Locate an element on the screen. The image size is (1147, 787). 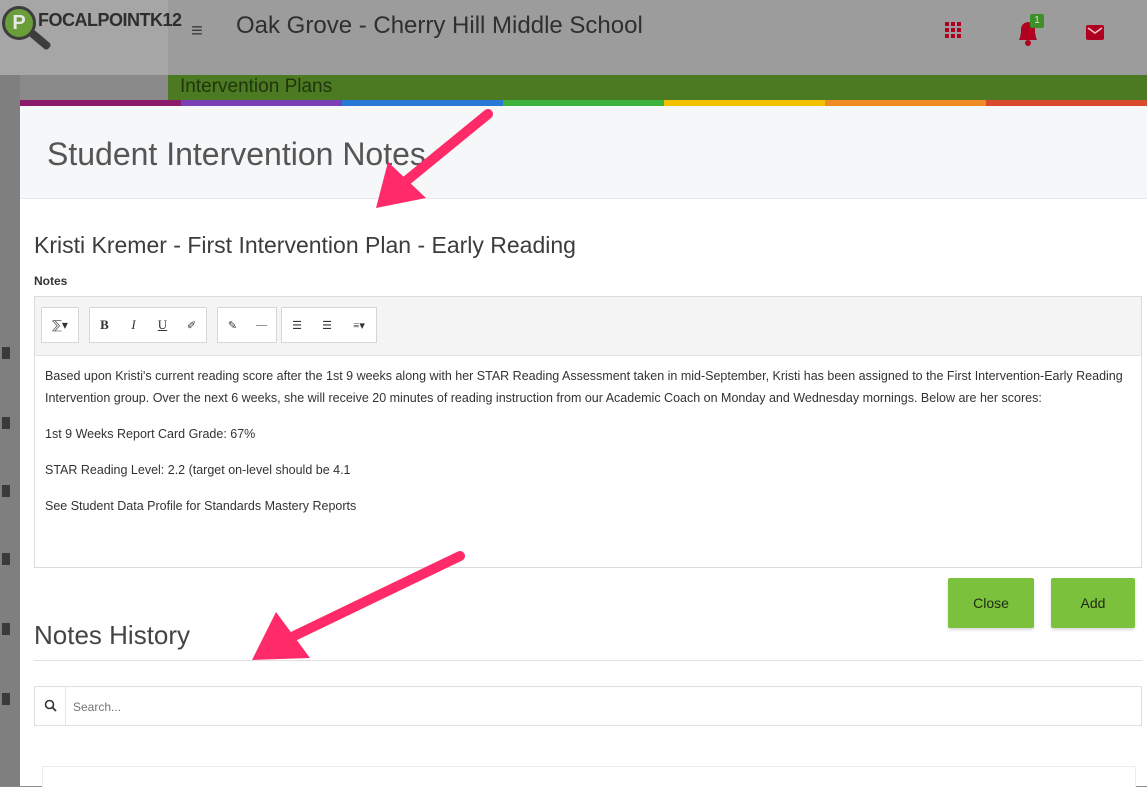
toolbar-group-insert: ✎ — is located at coordinates (247, 325).